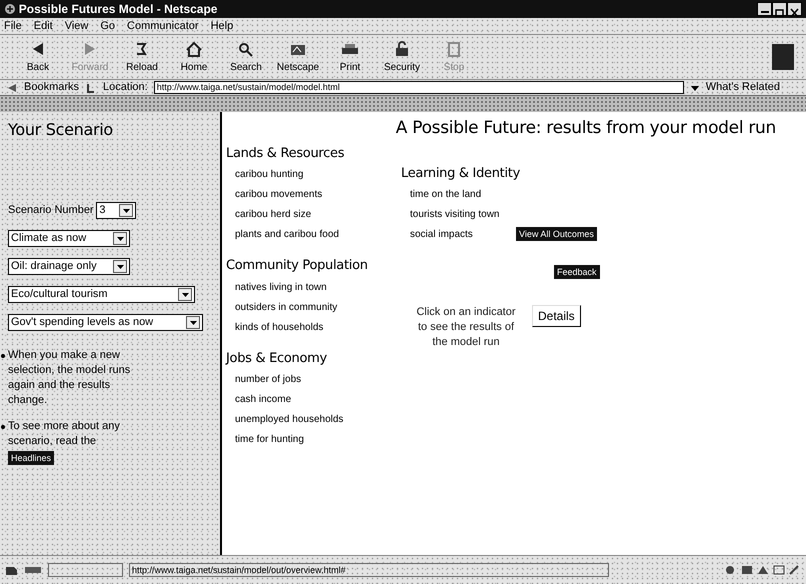  I want to click on group-heading: Learning & Identity, so click(461, 173).